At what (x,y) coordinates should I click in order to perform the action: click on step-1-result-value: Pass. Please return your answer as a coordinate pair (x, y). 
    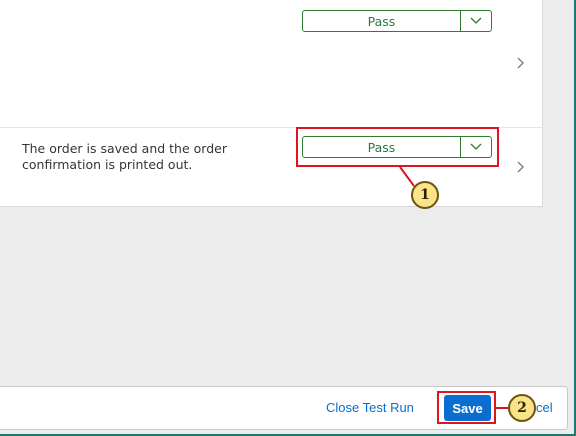
    Looking at the image, I should click on (381, 21).